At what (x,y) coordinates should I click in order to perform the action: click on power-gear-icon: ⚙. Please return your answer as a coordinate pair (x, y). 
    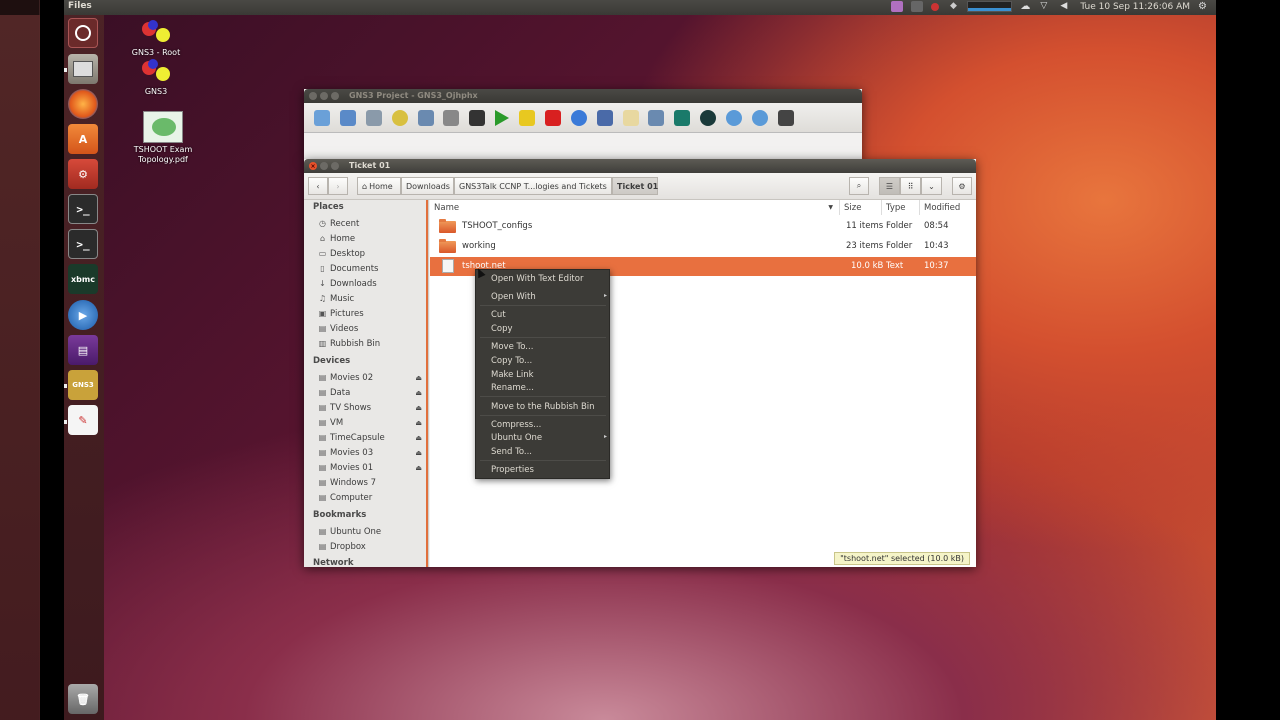
    Looking at the image, I should click on (1204, 6).